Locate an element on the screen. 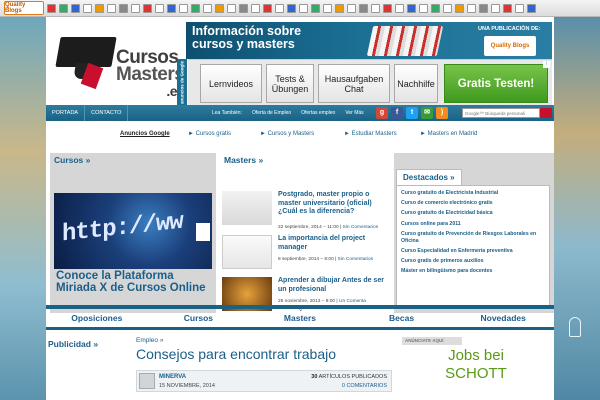 The image size is (600, 400). google-plus-icon: g is located at coordinates (382, 113).